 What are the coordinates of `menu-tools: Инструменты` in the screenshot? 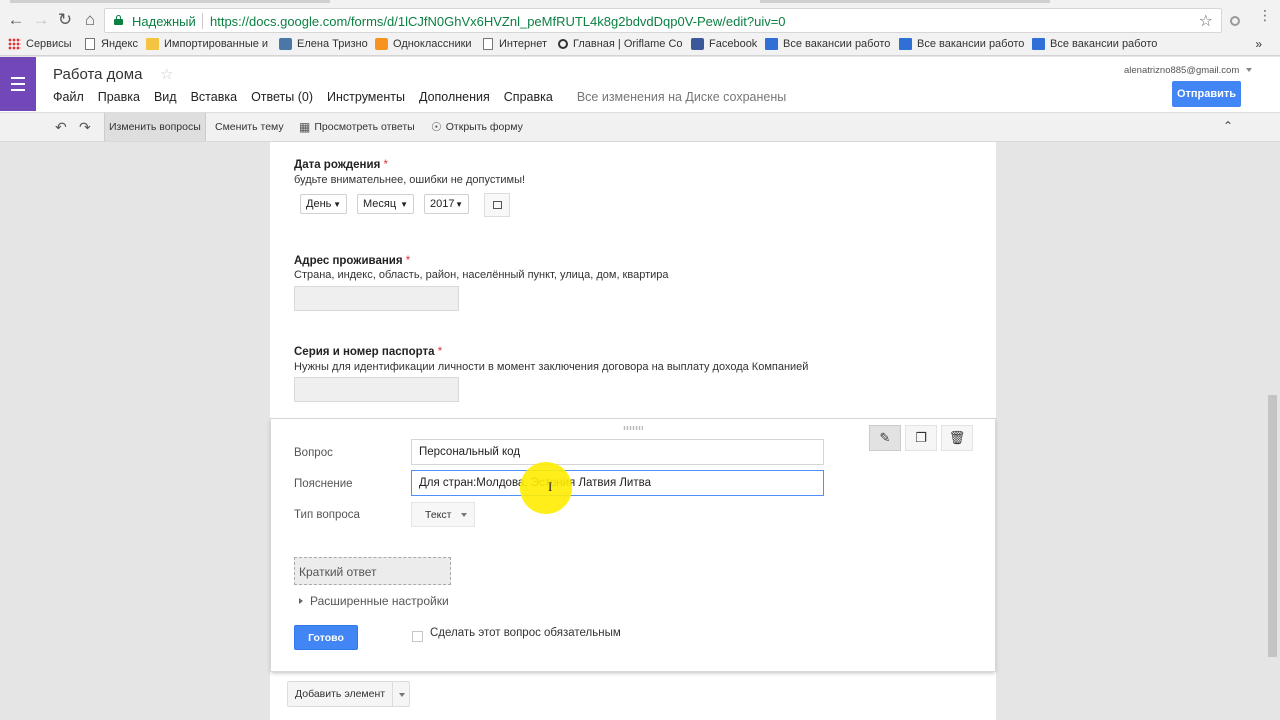 It's located at (366, 97).